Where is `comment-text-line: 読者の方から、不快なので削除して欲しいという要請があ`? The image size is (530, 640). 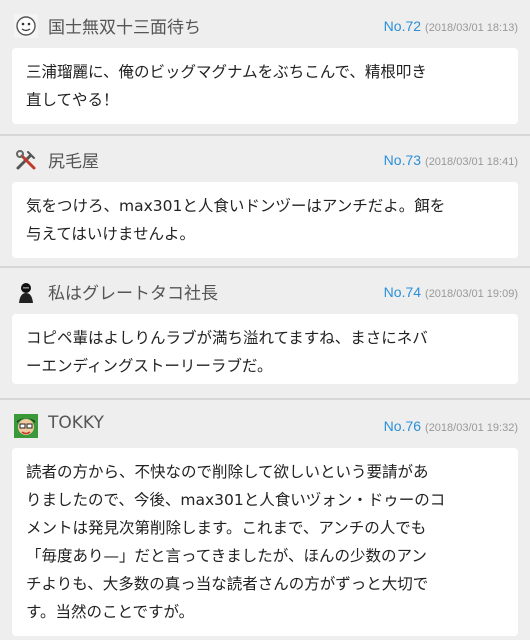
comment-text-line: 読者の方から、不快なので削除して欲しいという要請があ is located at coordinates (227, 472).